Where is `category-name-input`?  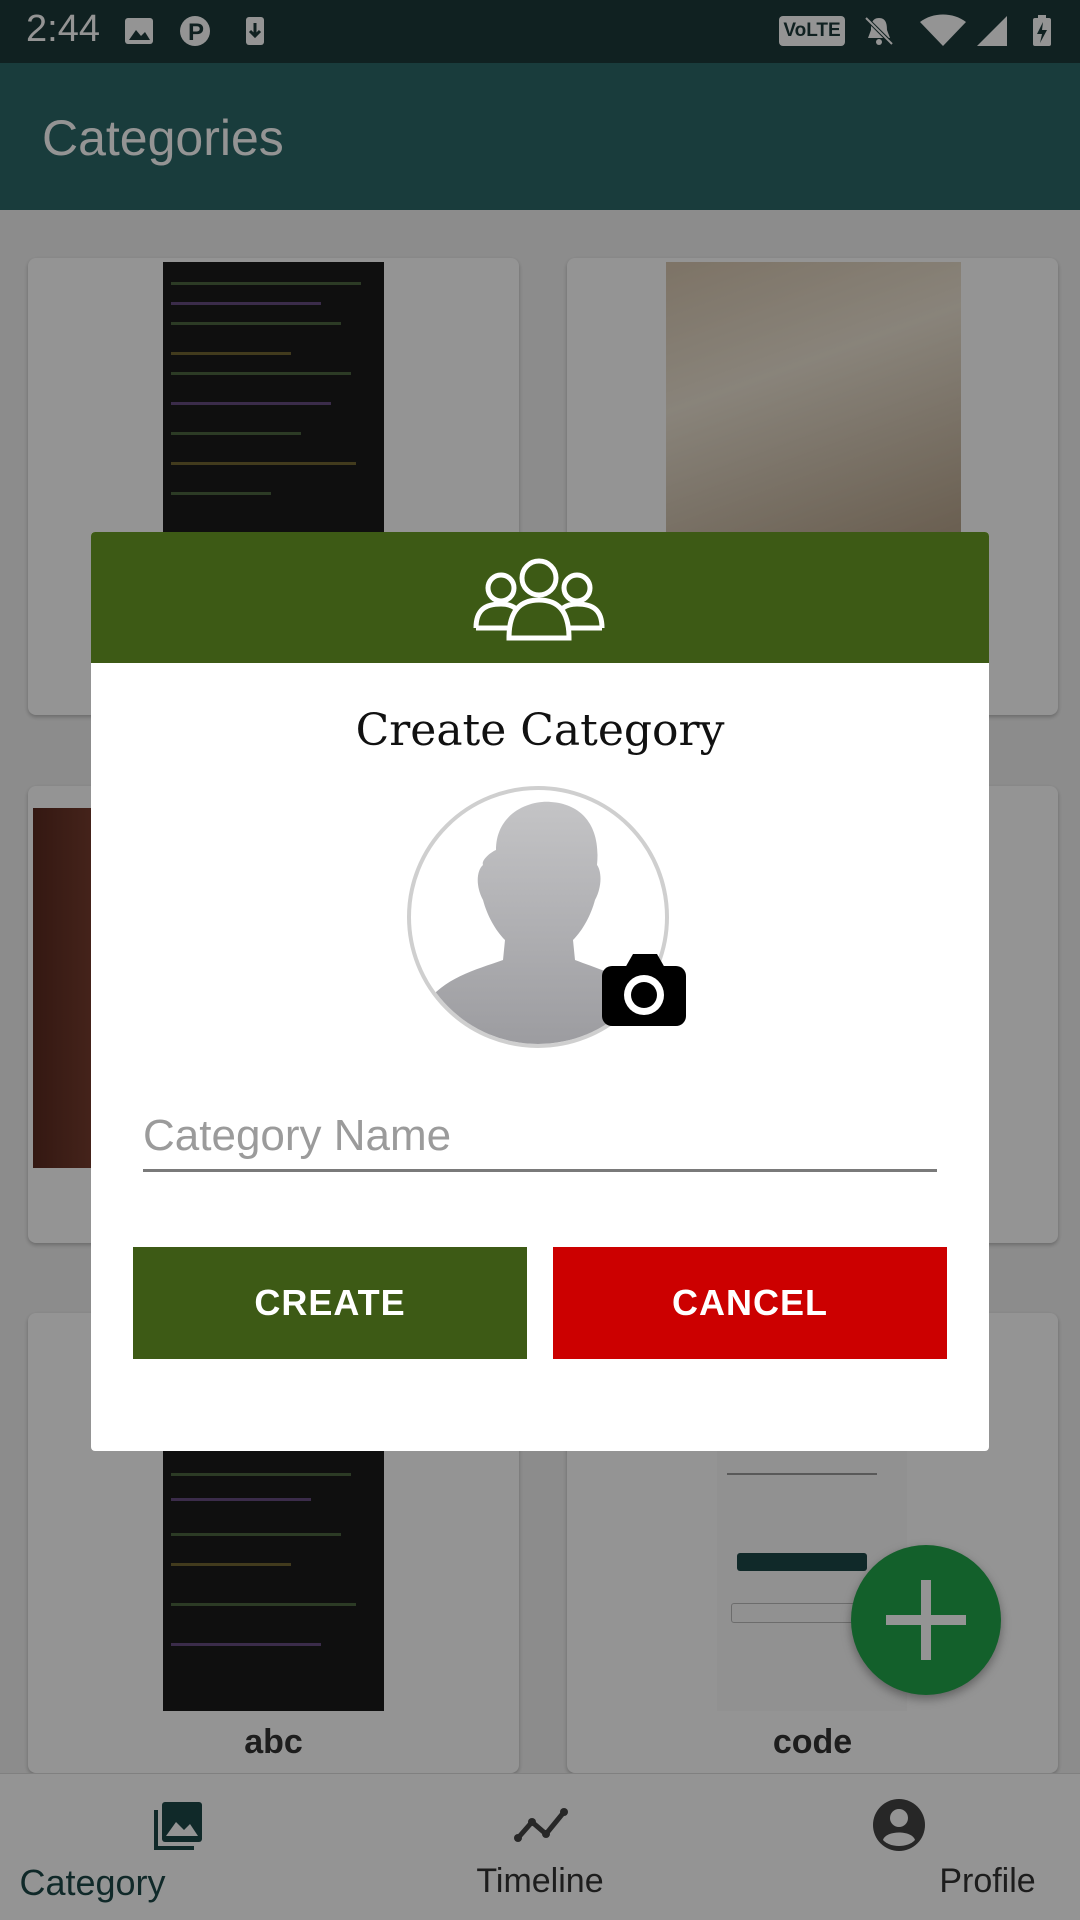
category-name-input is located at coordinates (540, 1137).